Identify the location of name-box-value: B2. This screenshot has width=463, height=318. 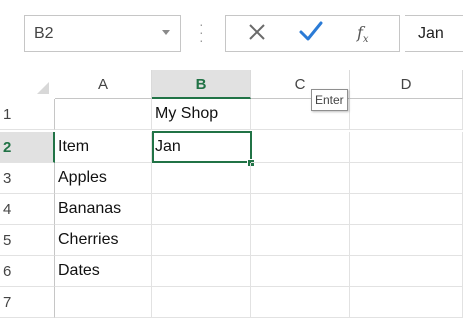
(44, 33).